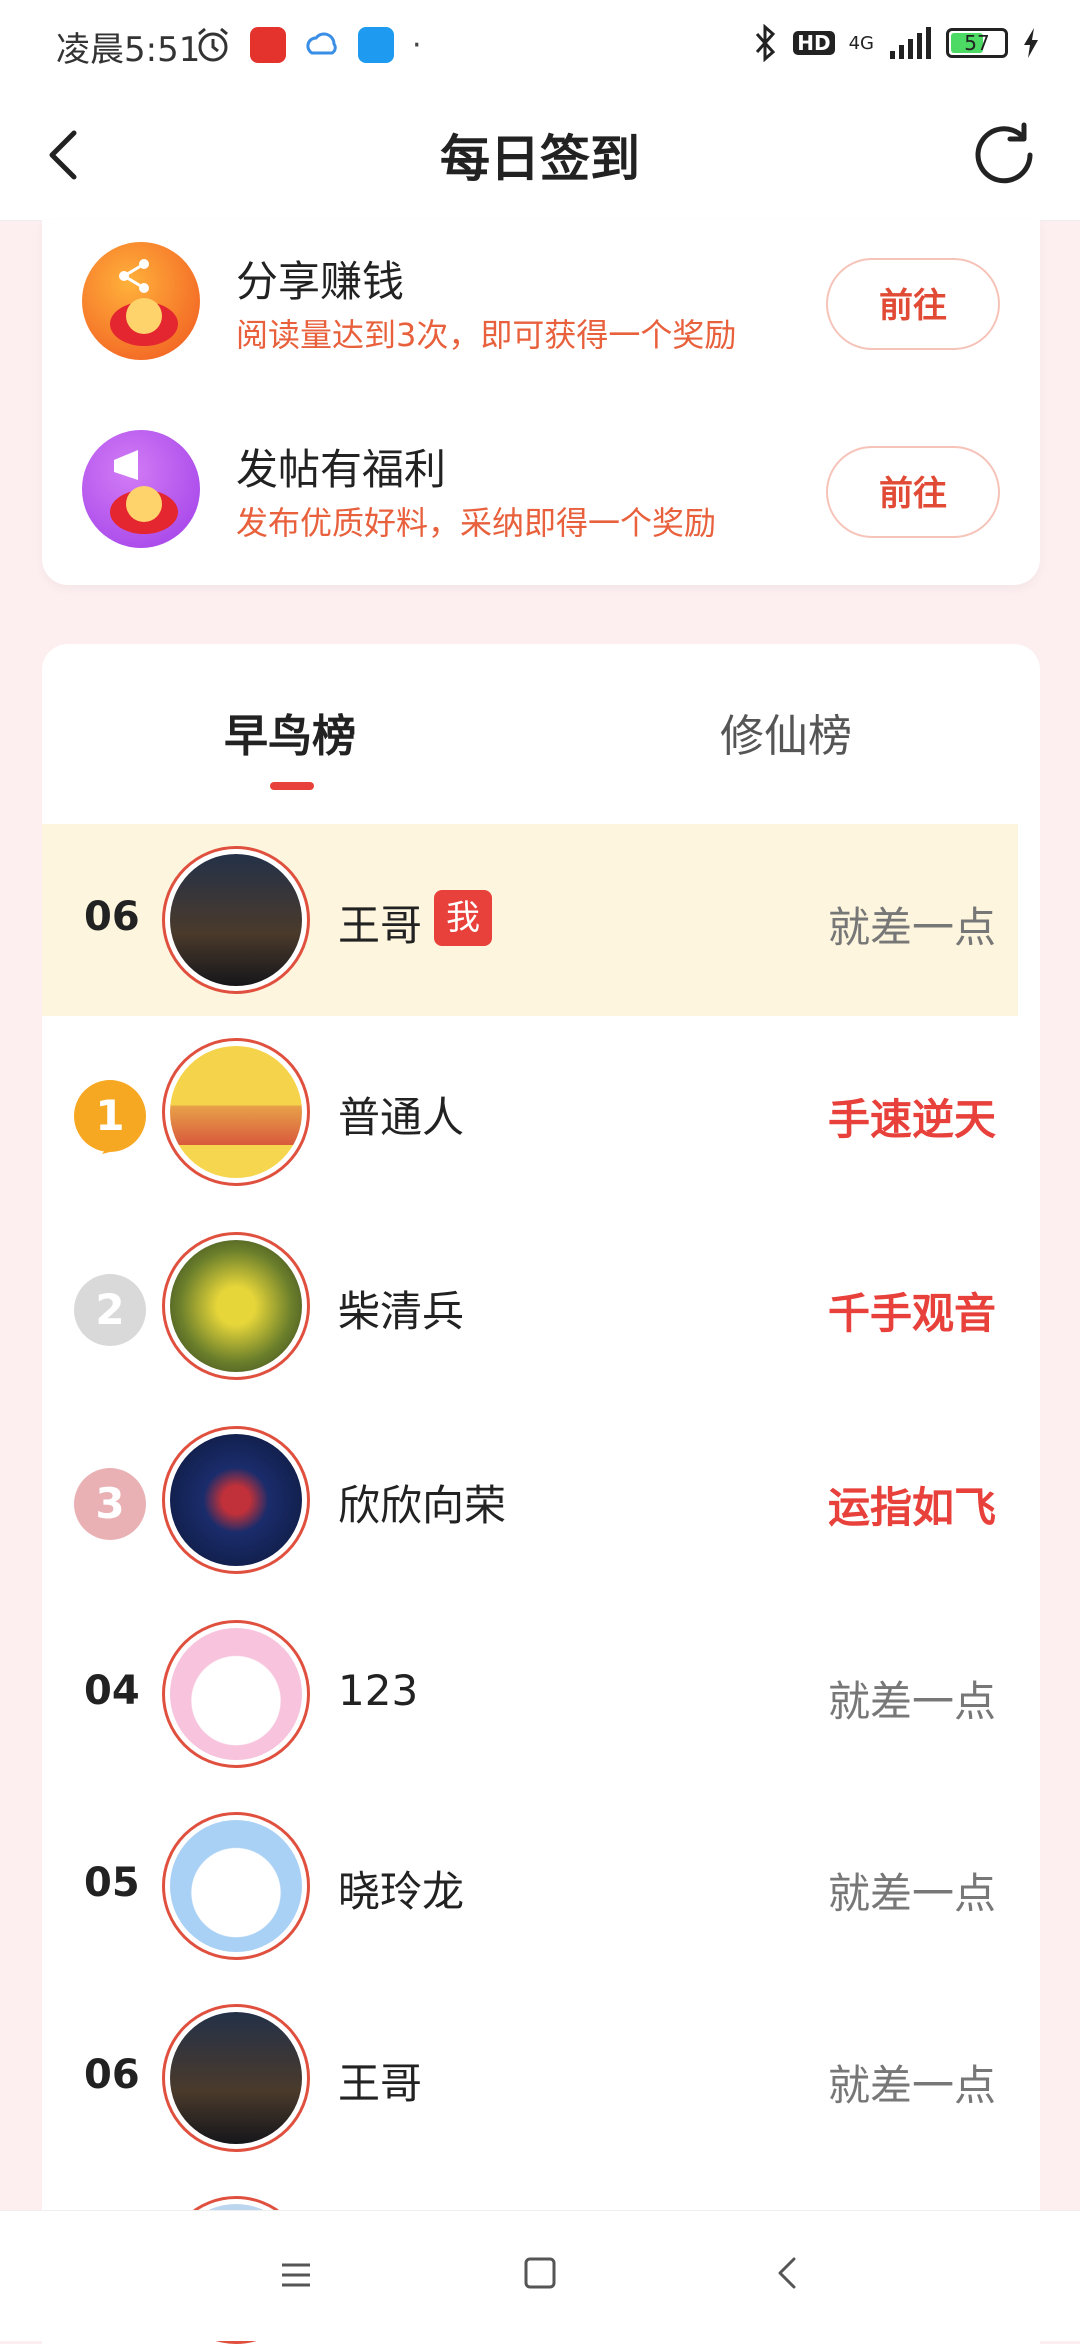 The height and width of the screenshot is (2344, 1080). Describe the element at coordinates (320, 281) in the screenshot. I see `task-title: 分享赚钱` at that location.